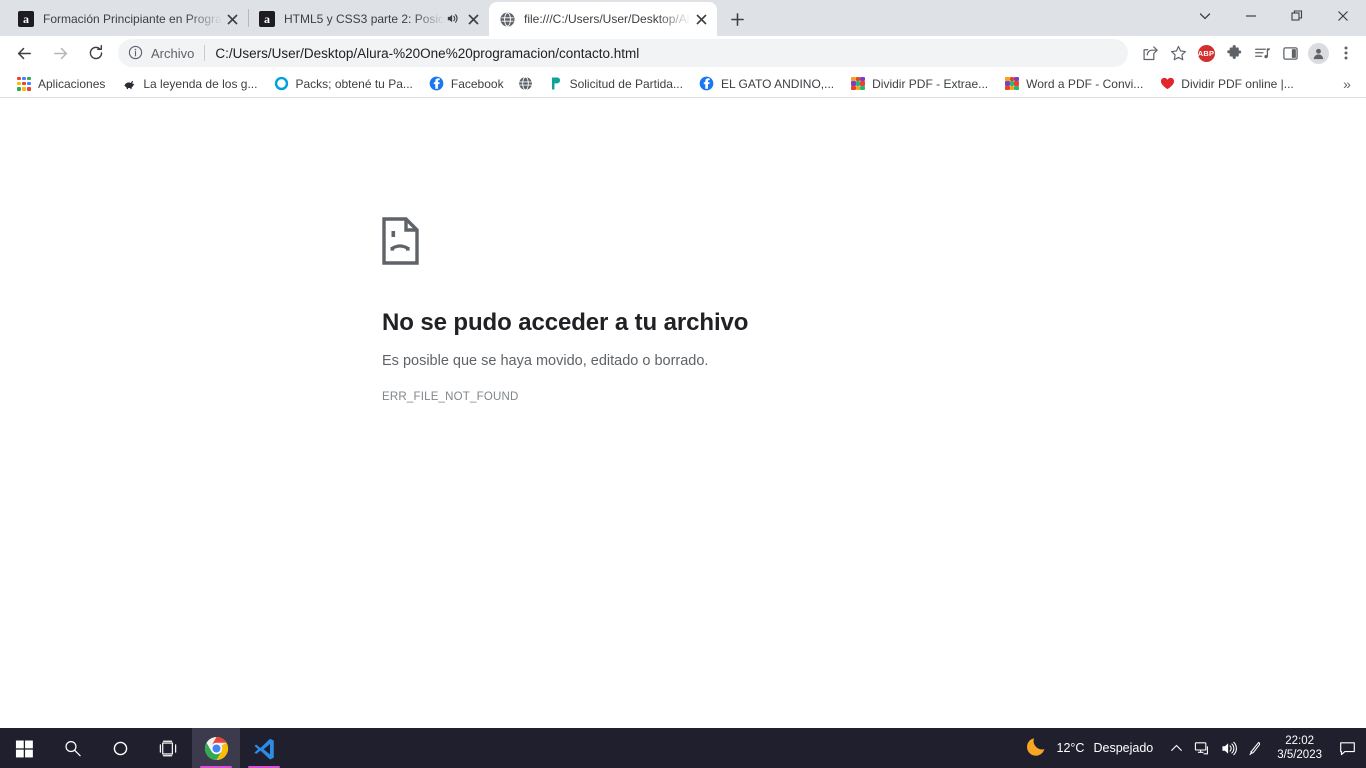 This screenshot has height=768, width=1366. I want to click on bookmark-apps: Aplicaciones, so click(60, 84).